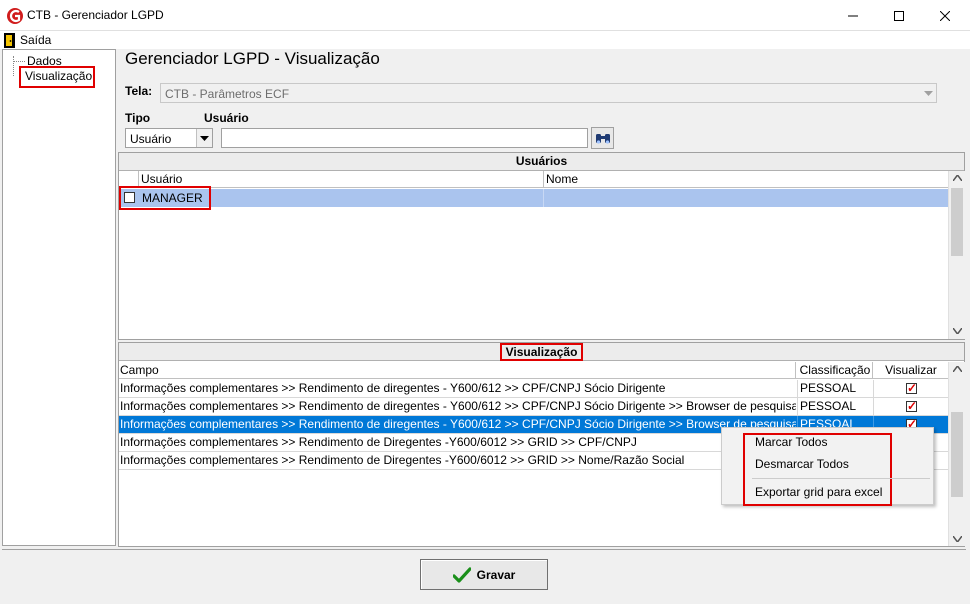  Describe the element at coordinates (165, 198) in the screenshot. I see `highlight-box` at that location.